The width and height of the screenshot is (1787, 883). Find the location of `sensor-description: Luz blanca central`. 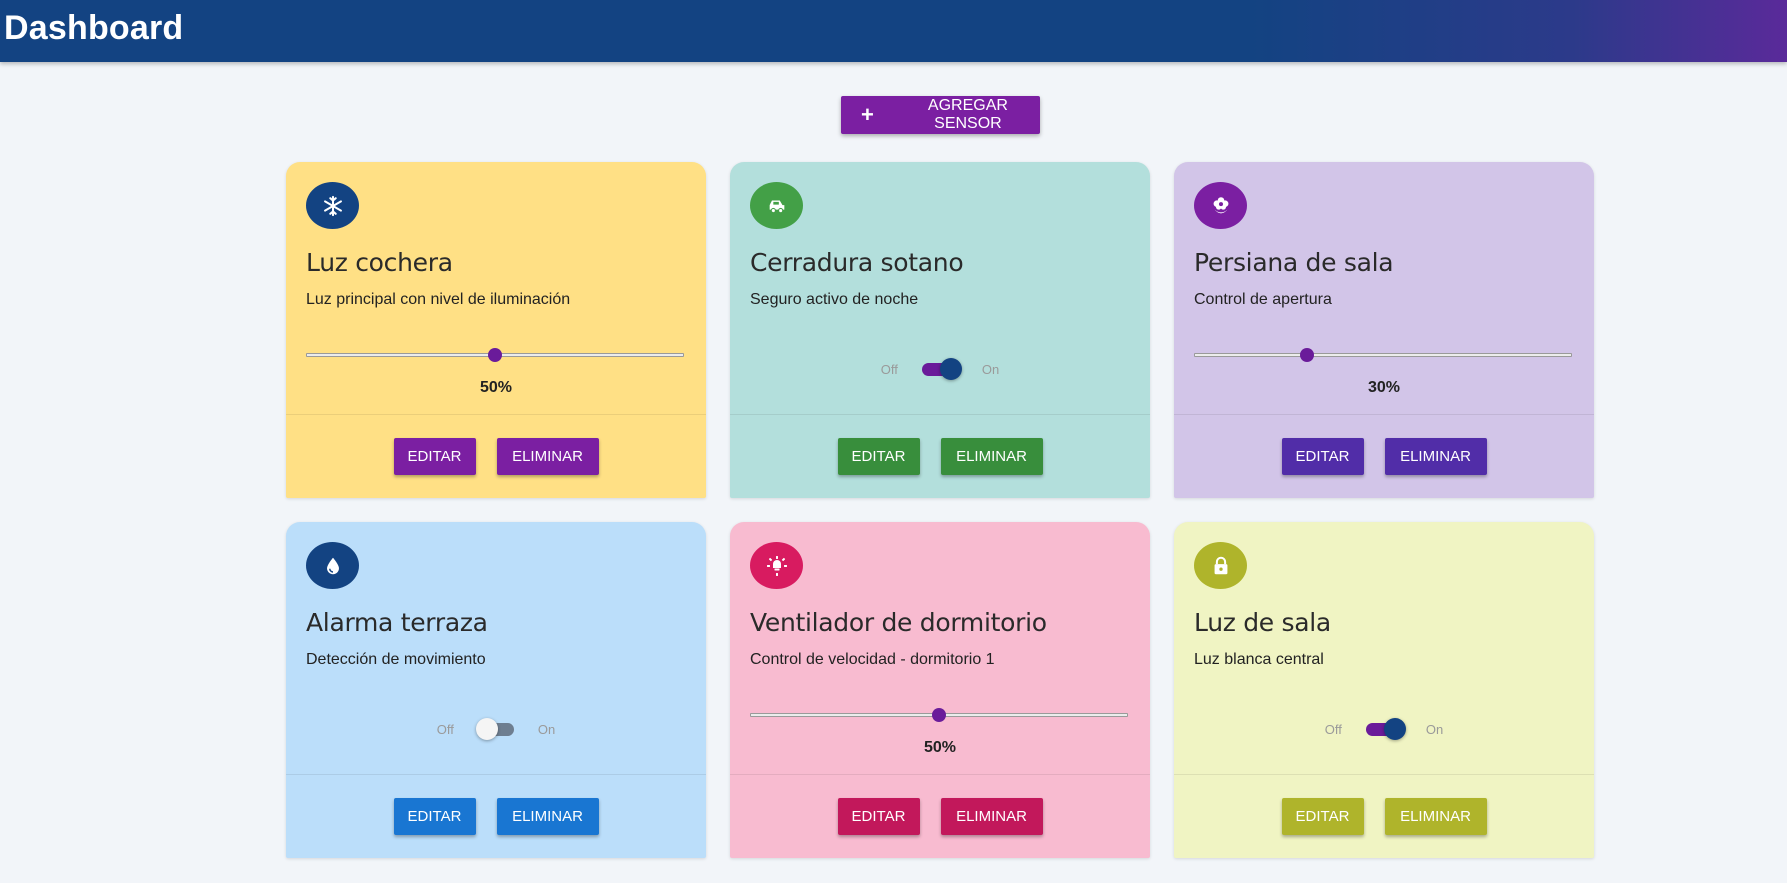

sensor-description: Luz blanca central is located at coordinates (1259, 659).